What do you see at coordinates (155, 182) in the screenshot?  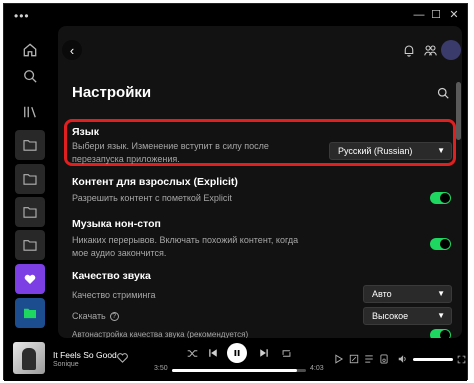 I see `explicit-title: Контент для взрослых (Explicit)` at bounding box center [155, 182].